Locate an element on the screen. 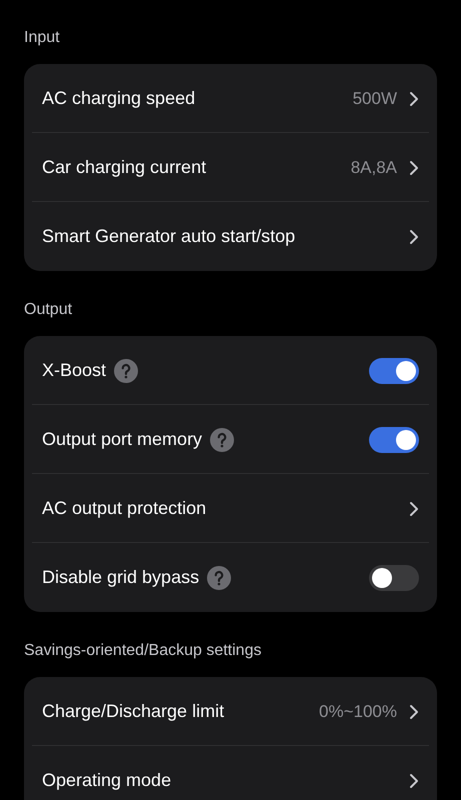 Image resolution: width=461 pixels, height=800 pixels. section-title: Output is located at coordinates (49, 310).